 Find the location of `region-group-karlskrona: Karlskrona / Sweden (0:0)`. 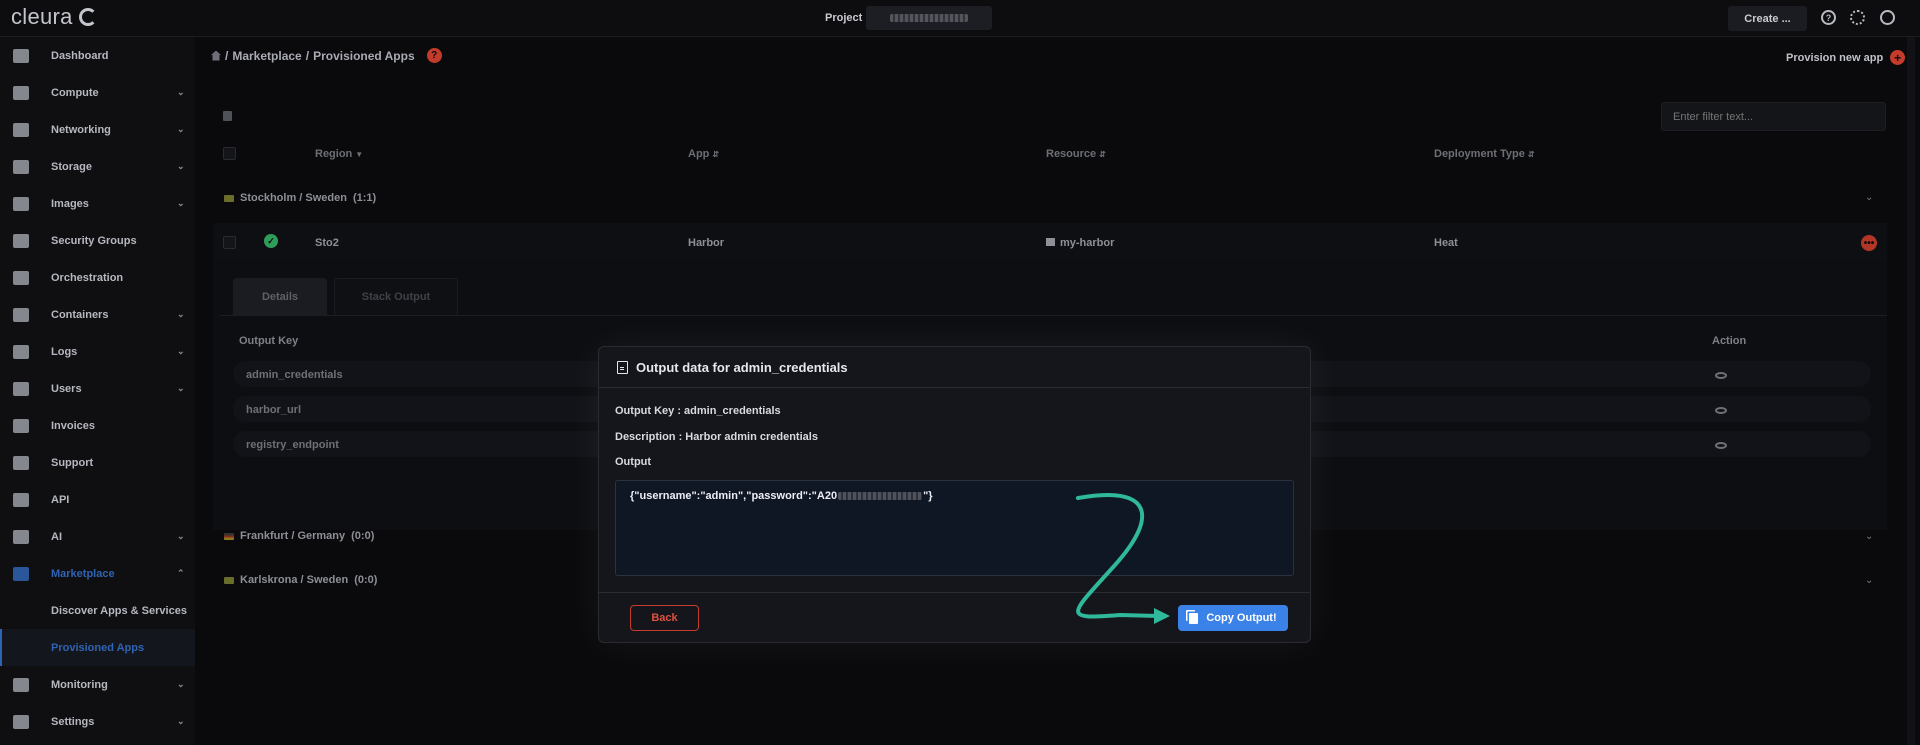

region-group-karlskrona: Karlskrona / Sweden (0:0) is located at coordinates (300, 580).